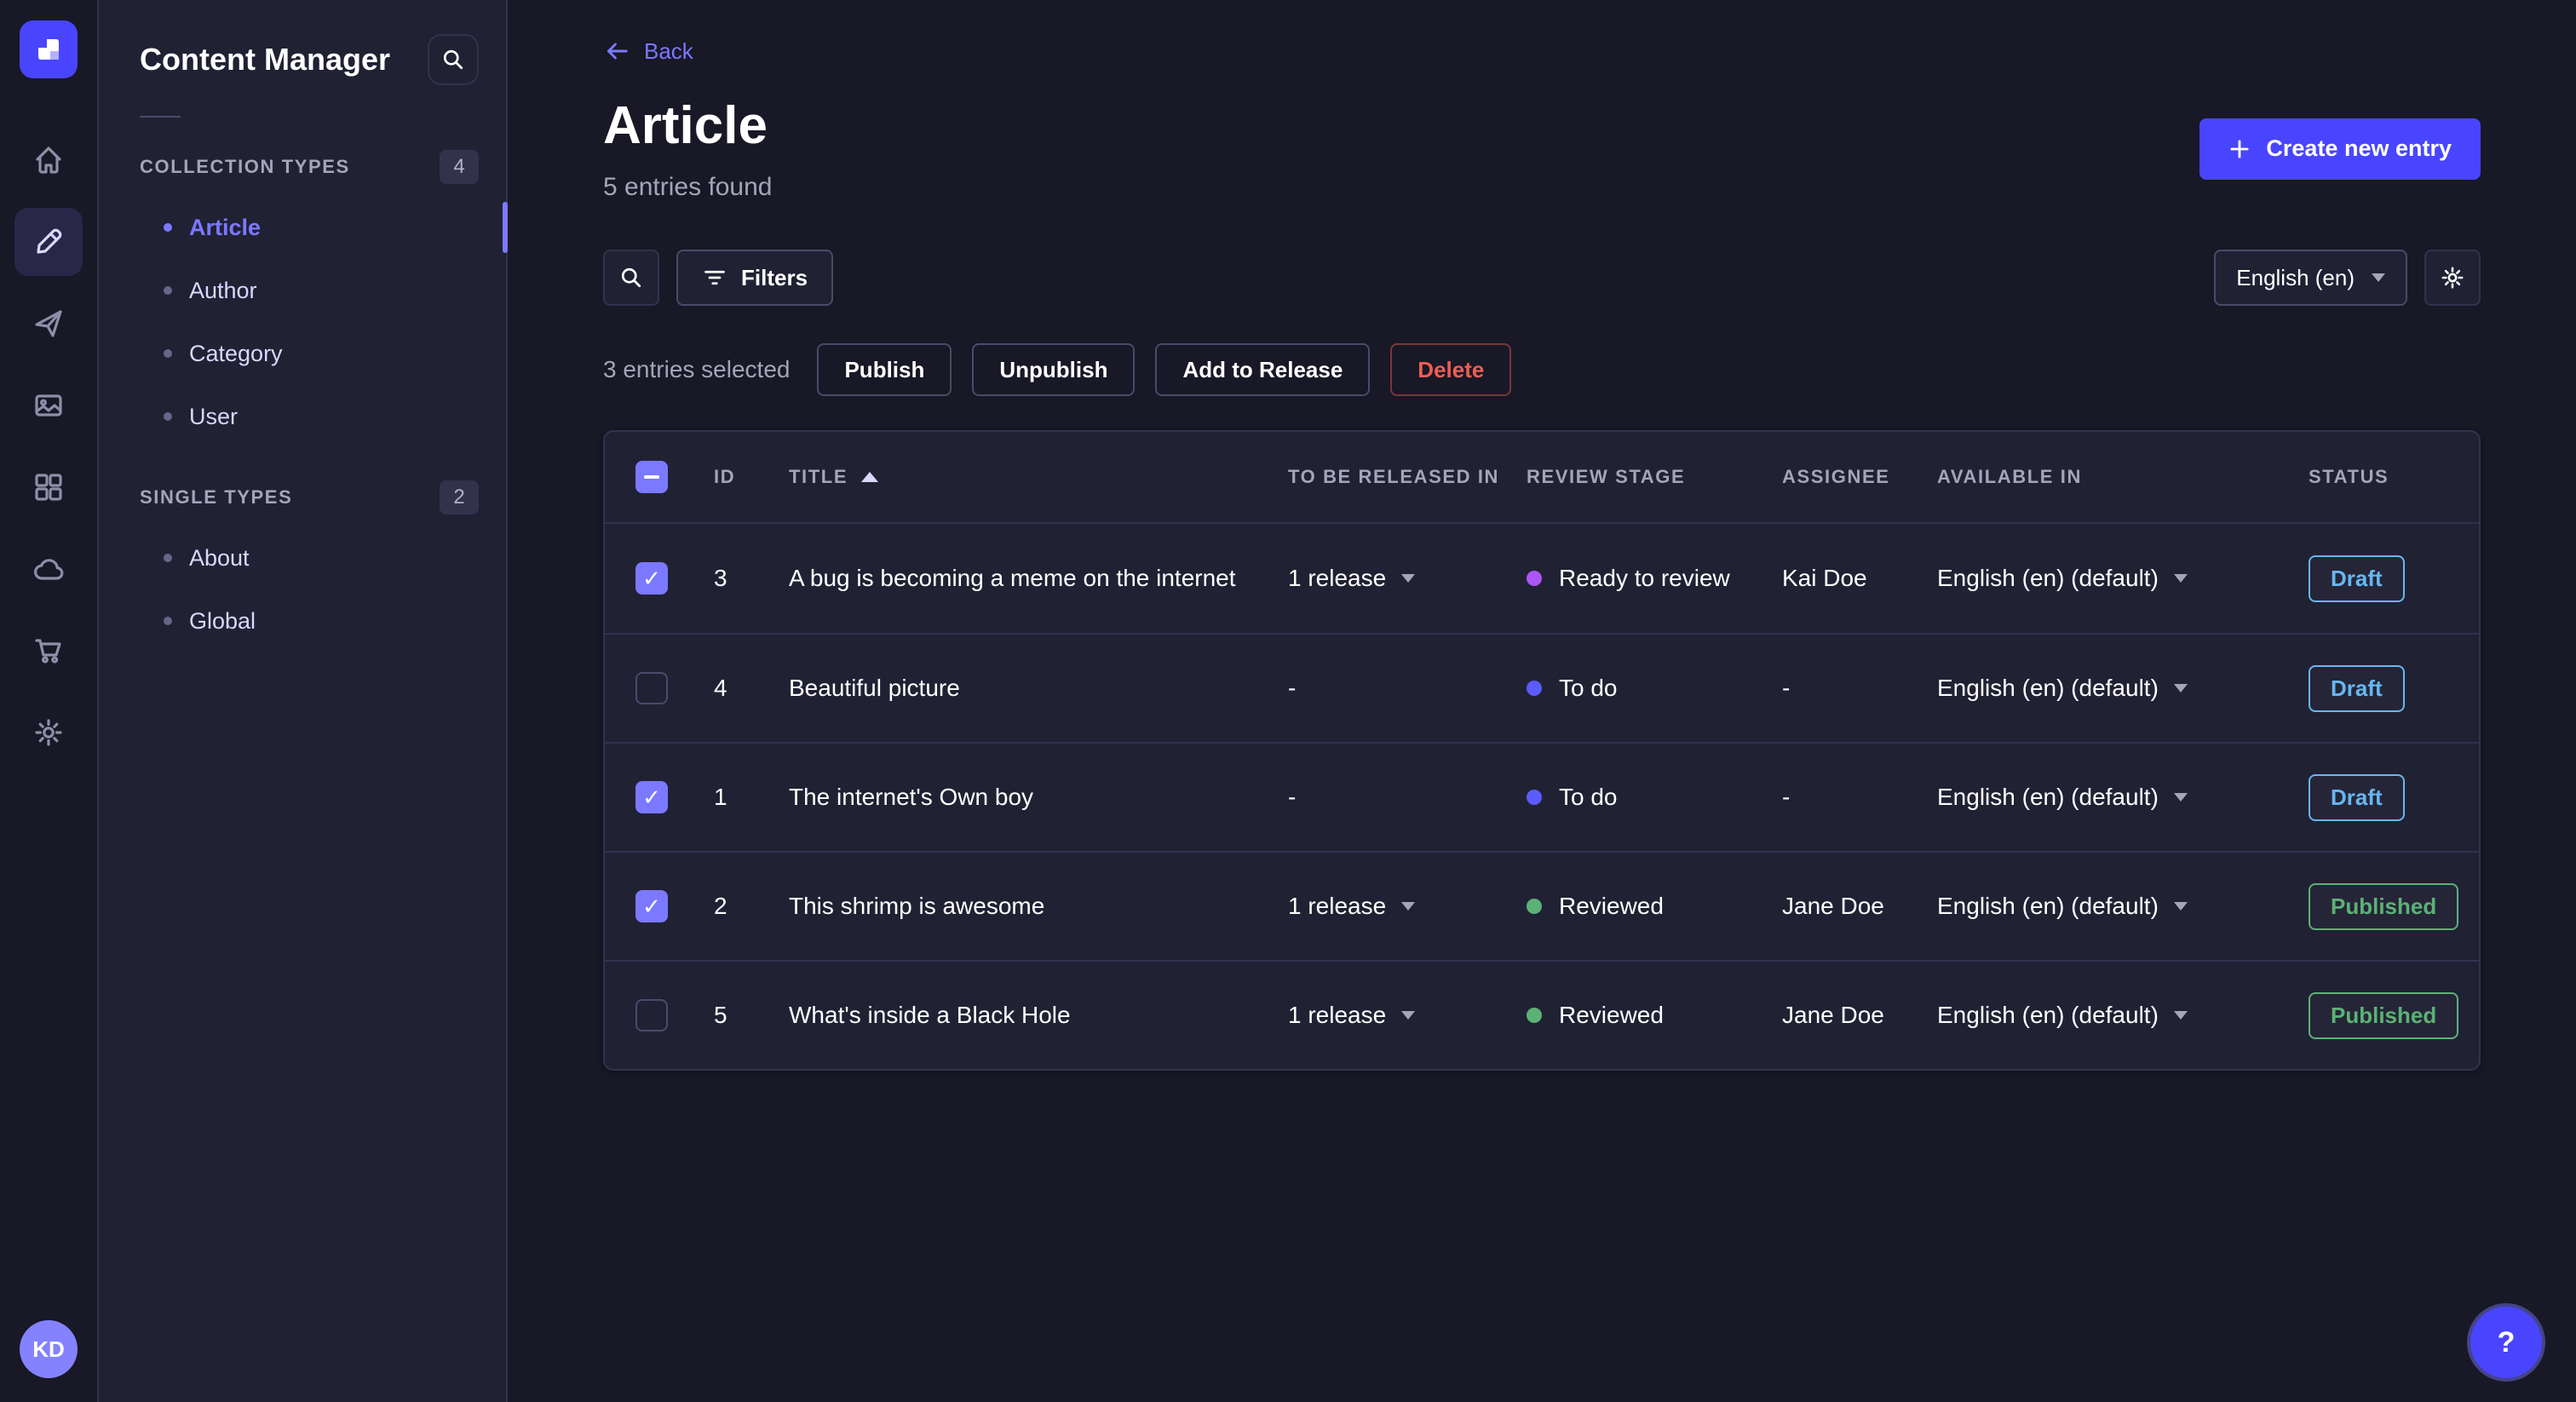 The image size is (2576, 1402). I want to click on header-title: TITLE, so click(1038, 477).